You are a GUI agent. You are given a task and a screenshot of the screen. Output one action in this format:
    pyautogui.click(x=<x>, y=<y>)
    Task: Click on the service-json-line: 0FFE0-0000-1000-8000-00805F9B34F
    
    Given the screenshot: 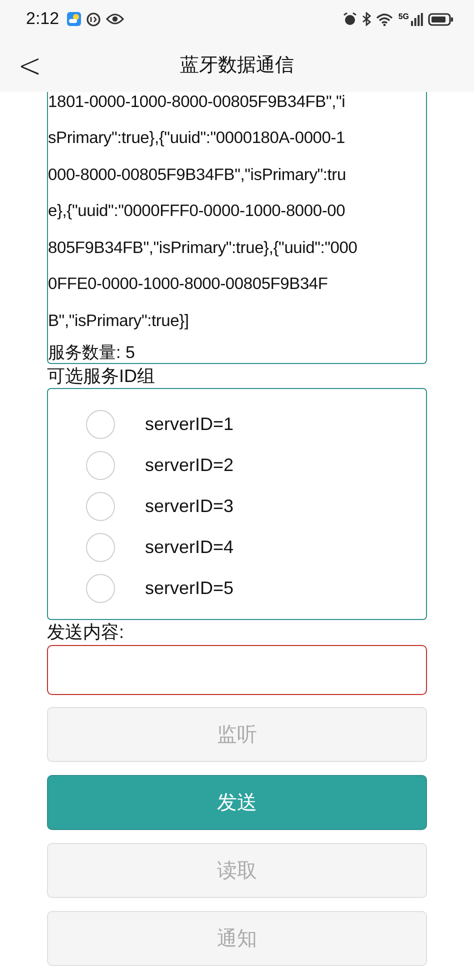 What is the action you would take?
    pyautogui.click(x=188, y=284)
    